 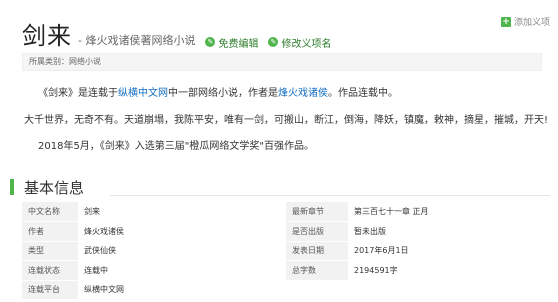 I want to click on summary-text: 。作品连载中。, so click(x=363, y=93).